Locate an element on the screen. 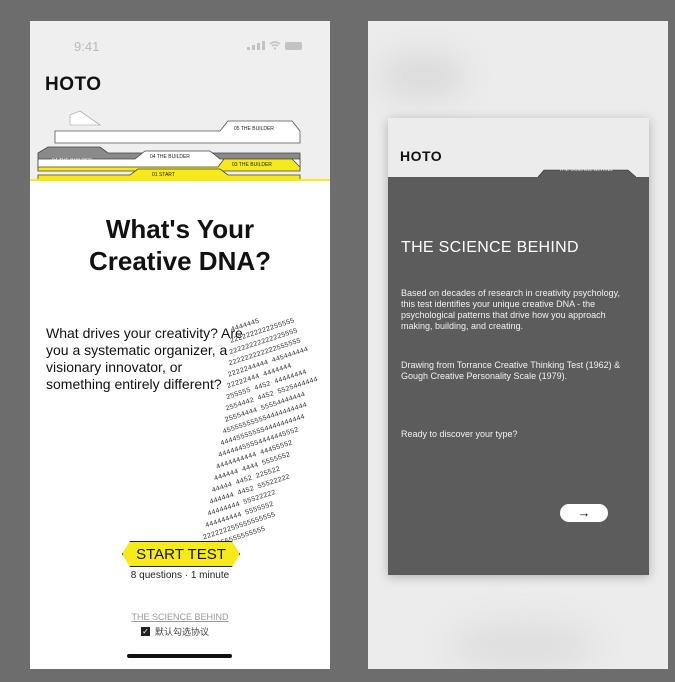  headline: What's Your Creative DNA? is located at coordinates (180, 245).